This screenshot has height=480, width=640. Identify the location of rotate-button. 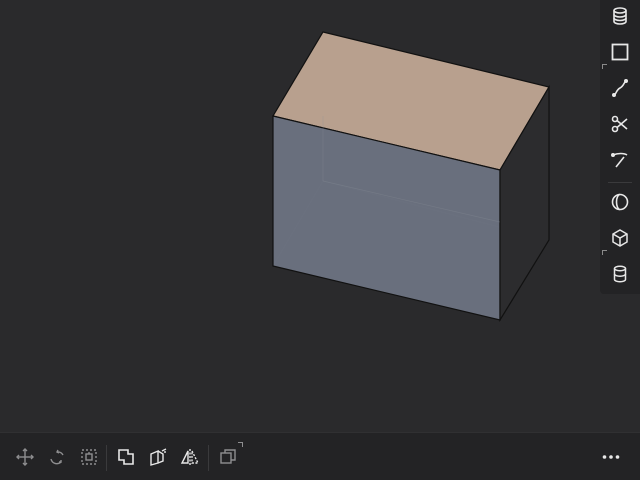
(57, 457).